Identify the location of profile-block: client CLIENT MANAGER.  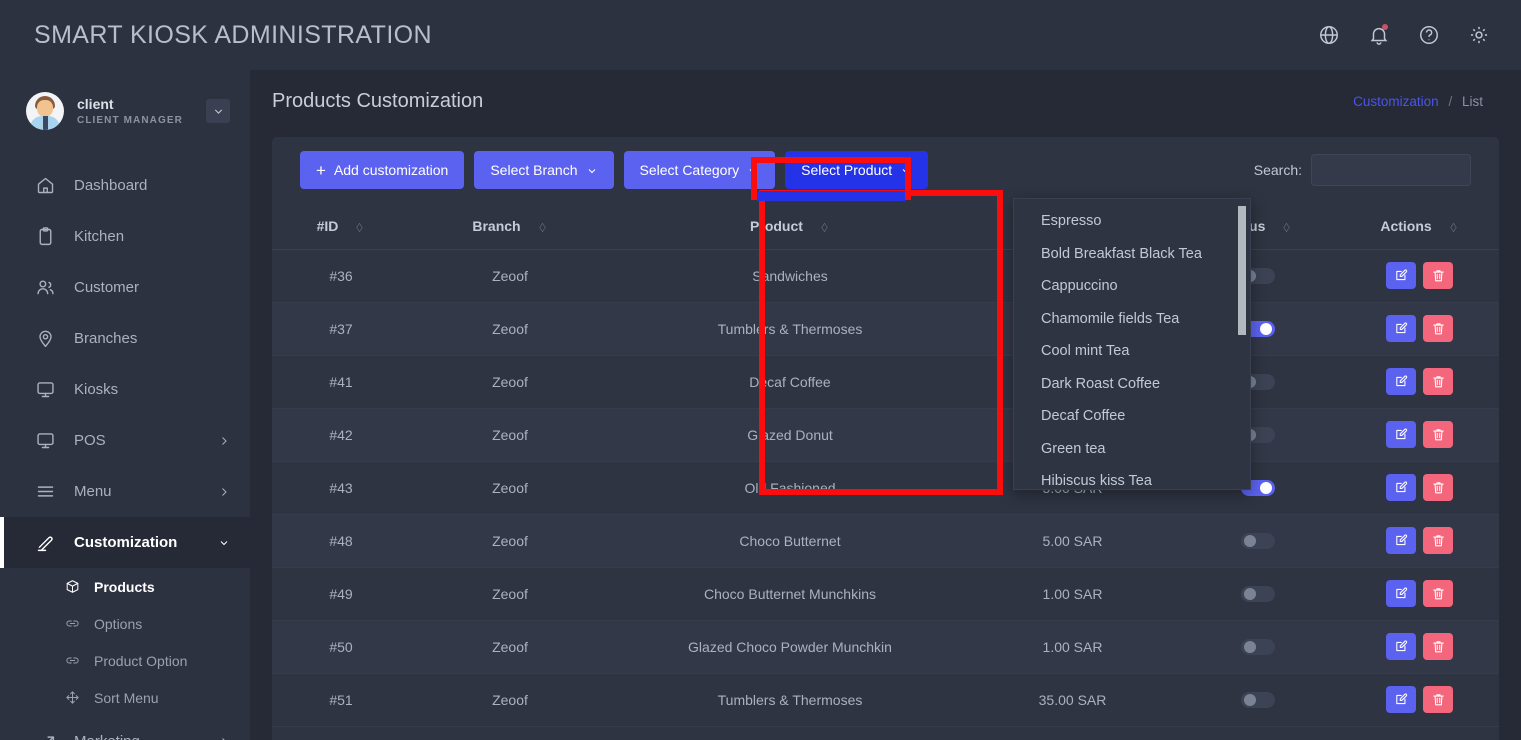
(125, 111).